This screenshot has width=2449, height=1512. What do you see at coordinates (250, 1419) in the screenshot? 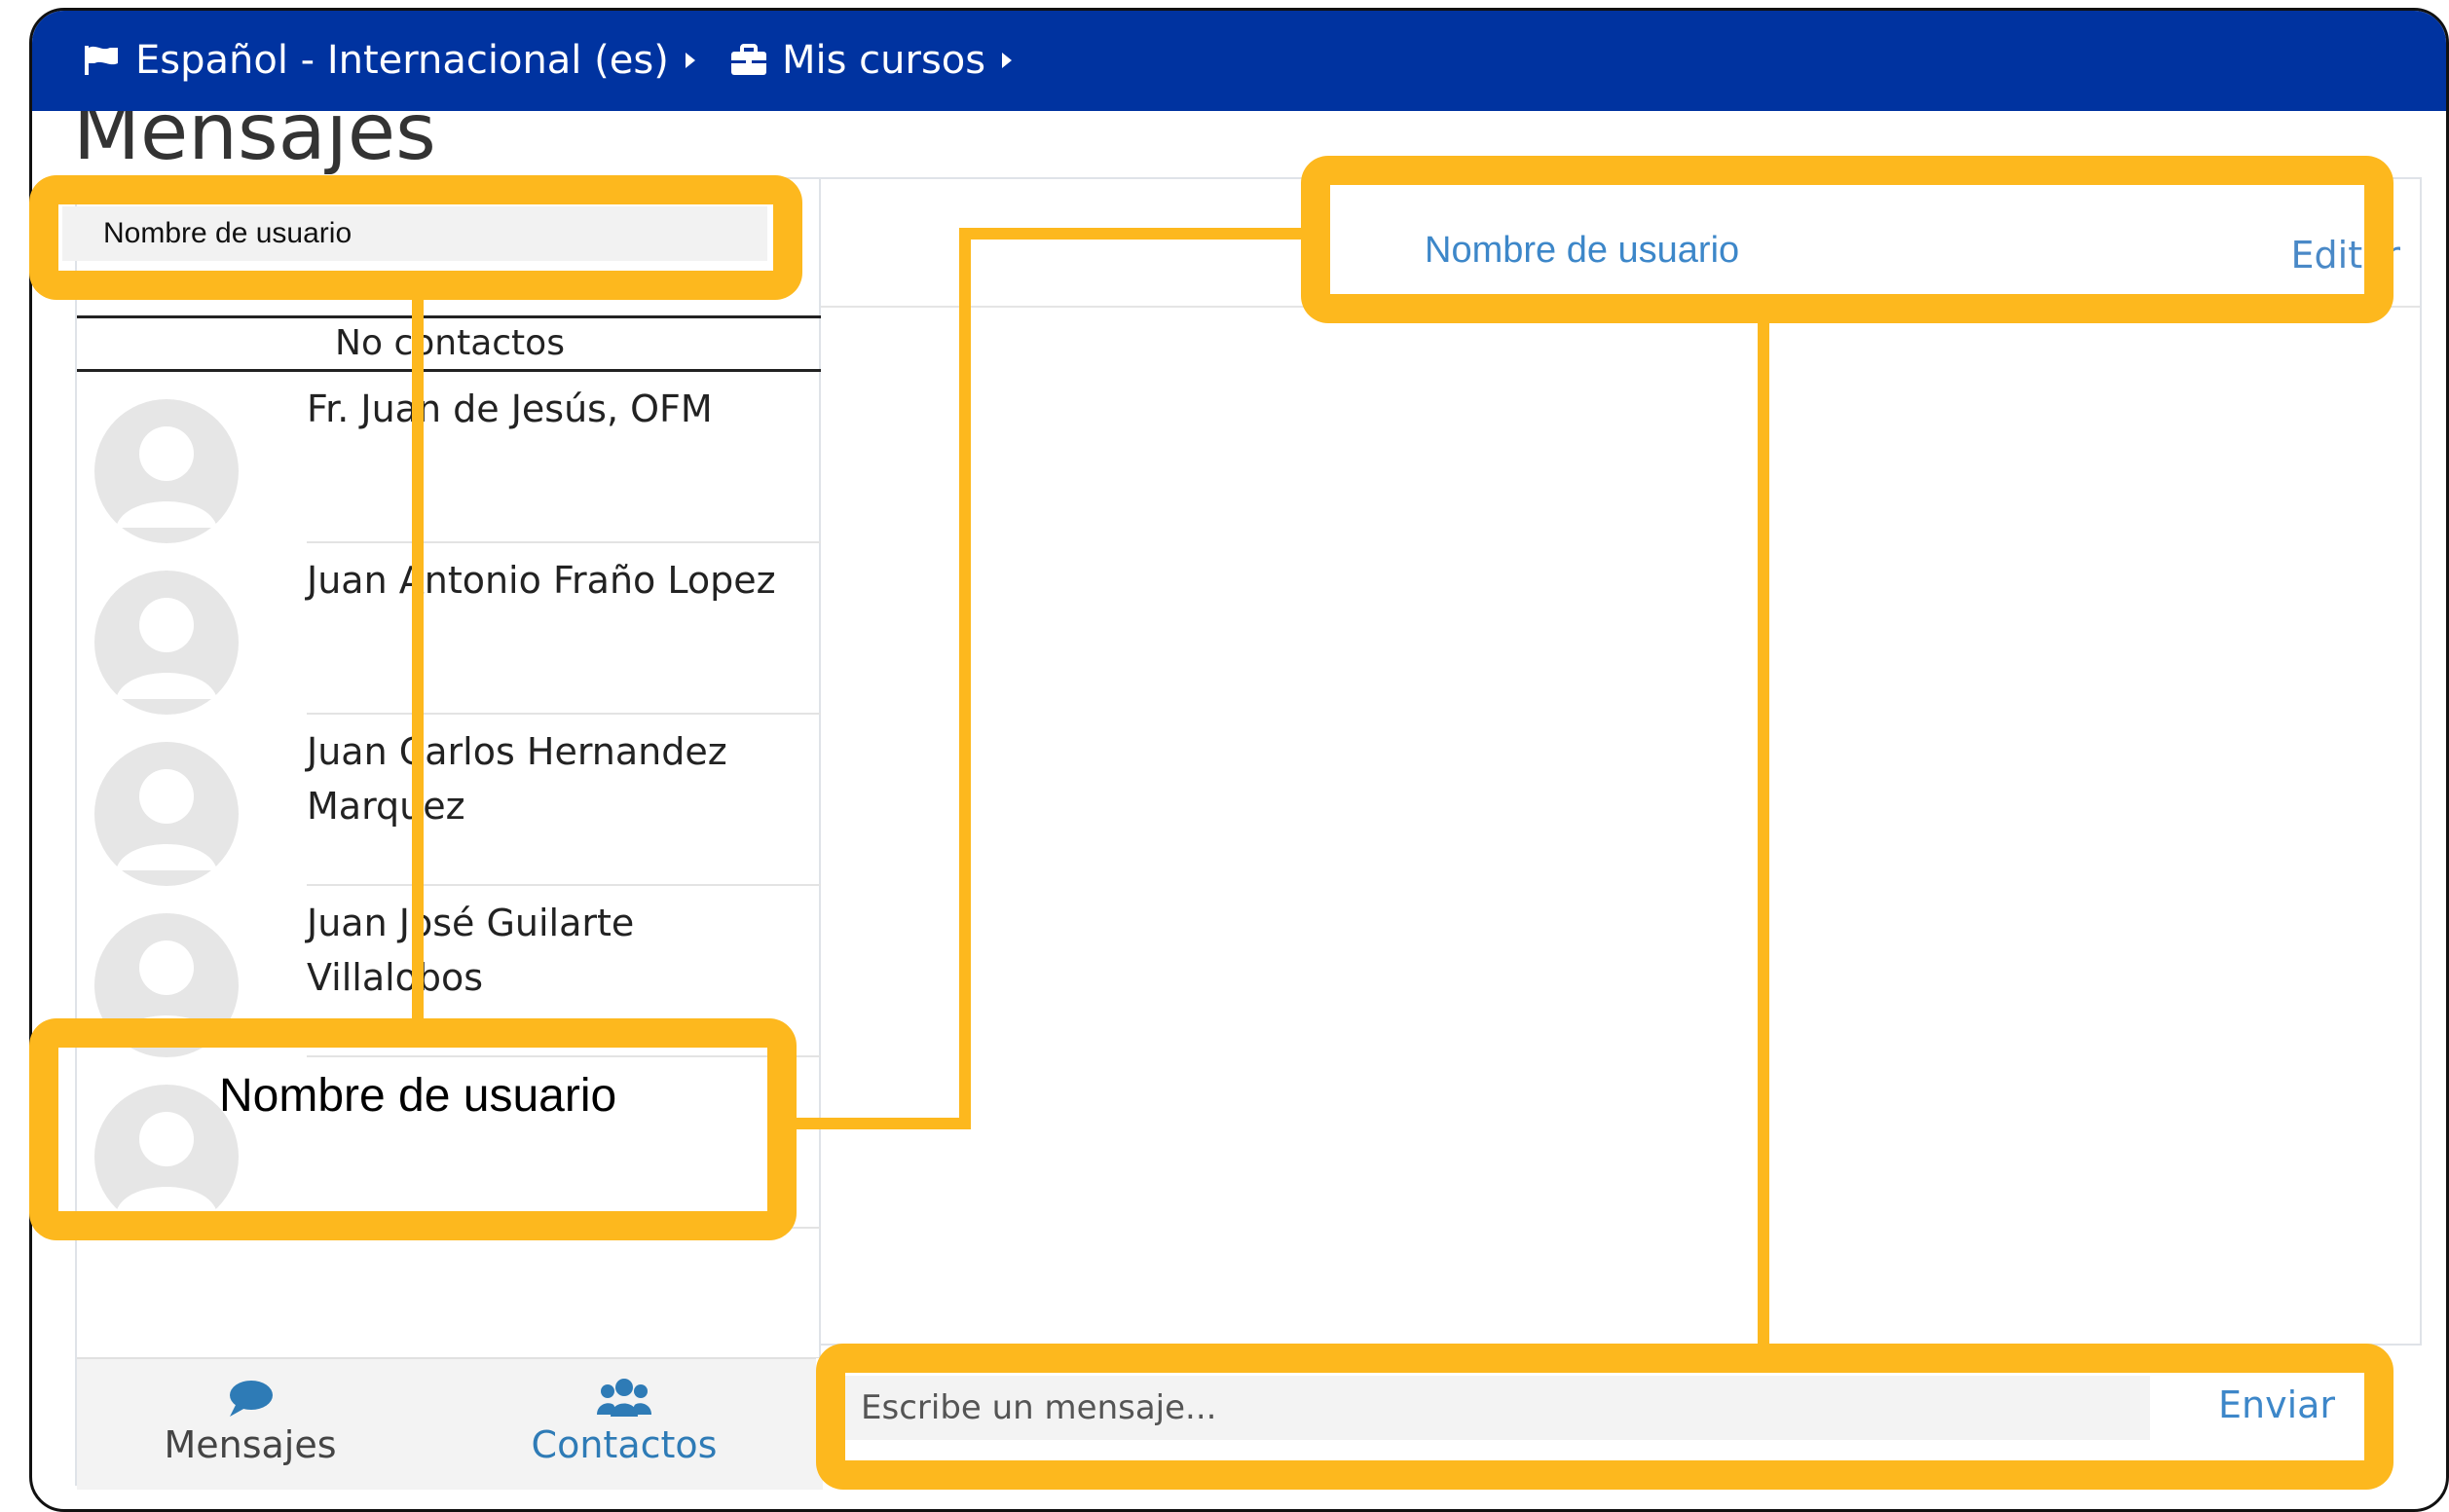
I see `tab-messages: Mensajes` at bounding box center [250, 1419].